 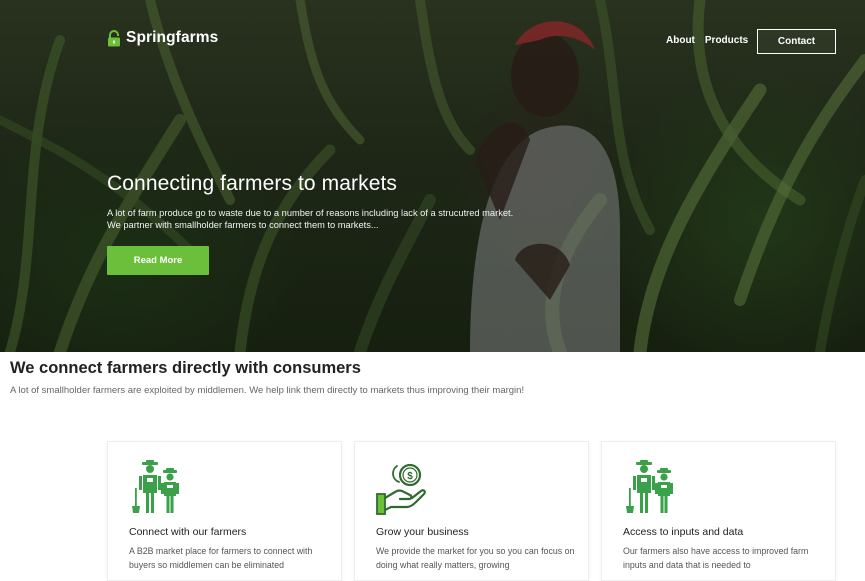 What do you see at coordinates (680, 41) in the screenshot?
I see `nav-link-about: About` at bounding box center [680, 41].